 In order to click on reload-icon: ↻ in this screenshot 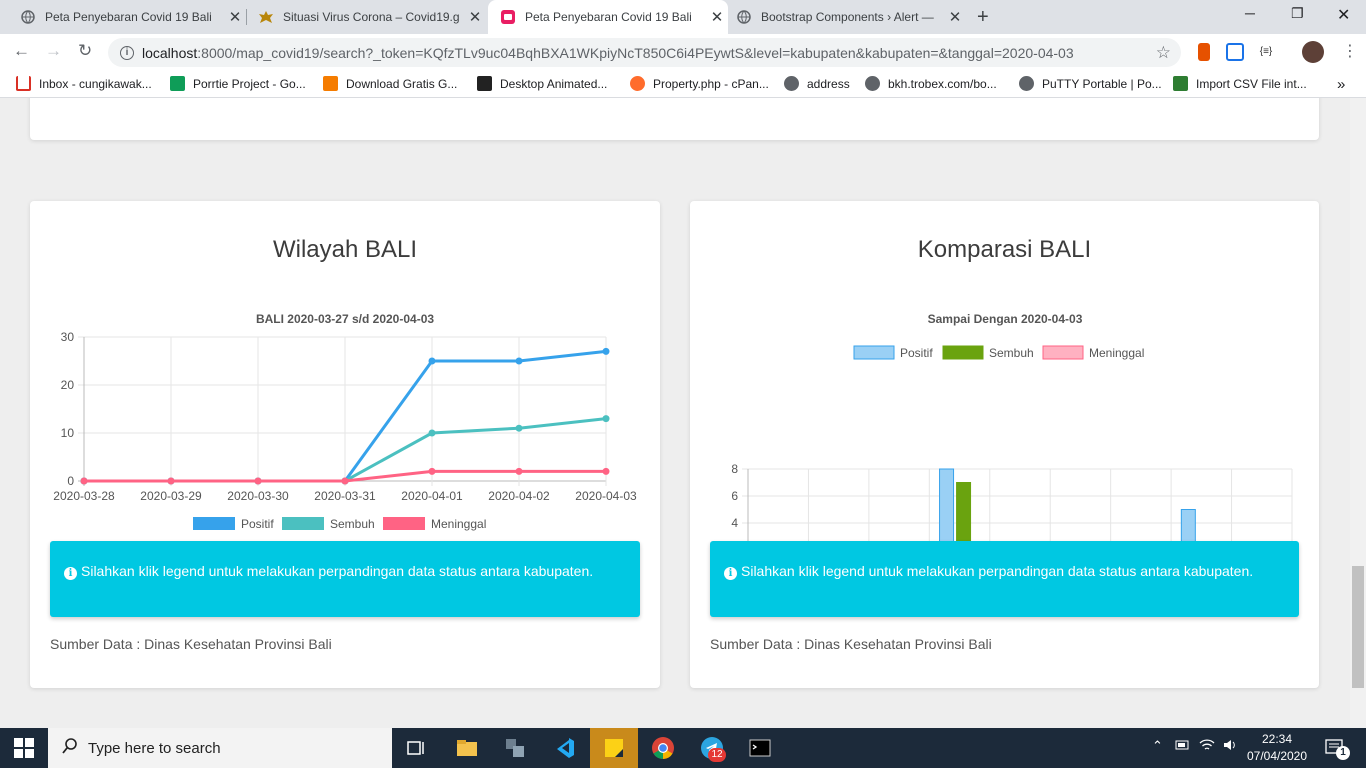, I will do `click(85, 51)`.